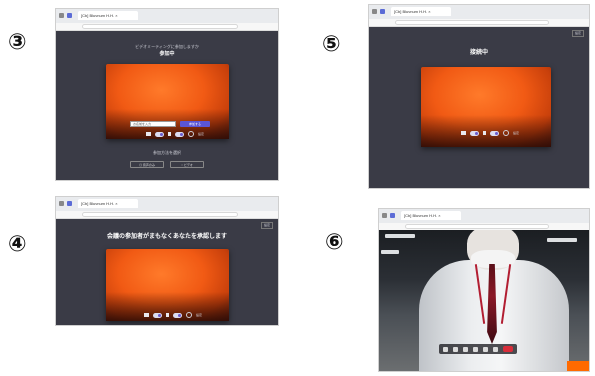 The width and height of the screenshot is (595, 376). Describe the element at coordinates (495, 349) in the screenshot. I see `participants-icon` at that location.